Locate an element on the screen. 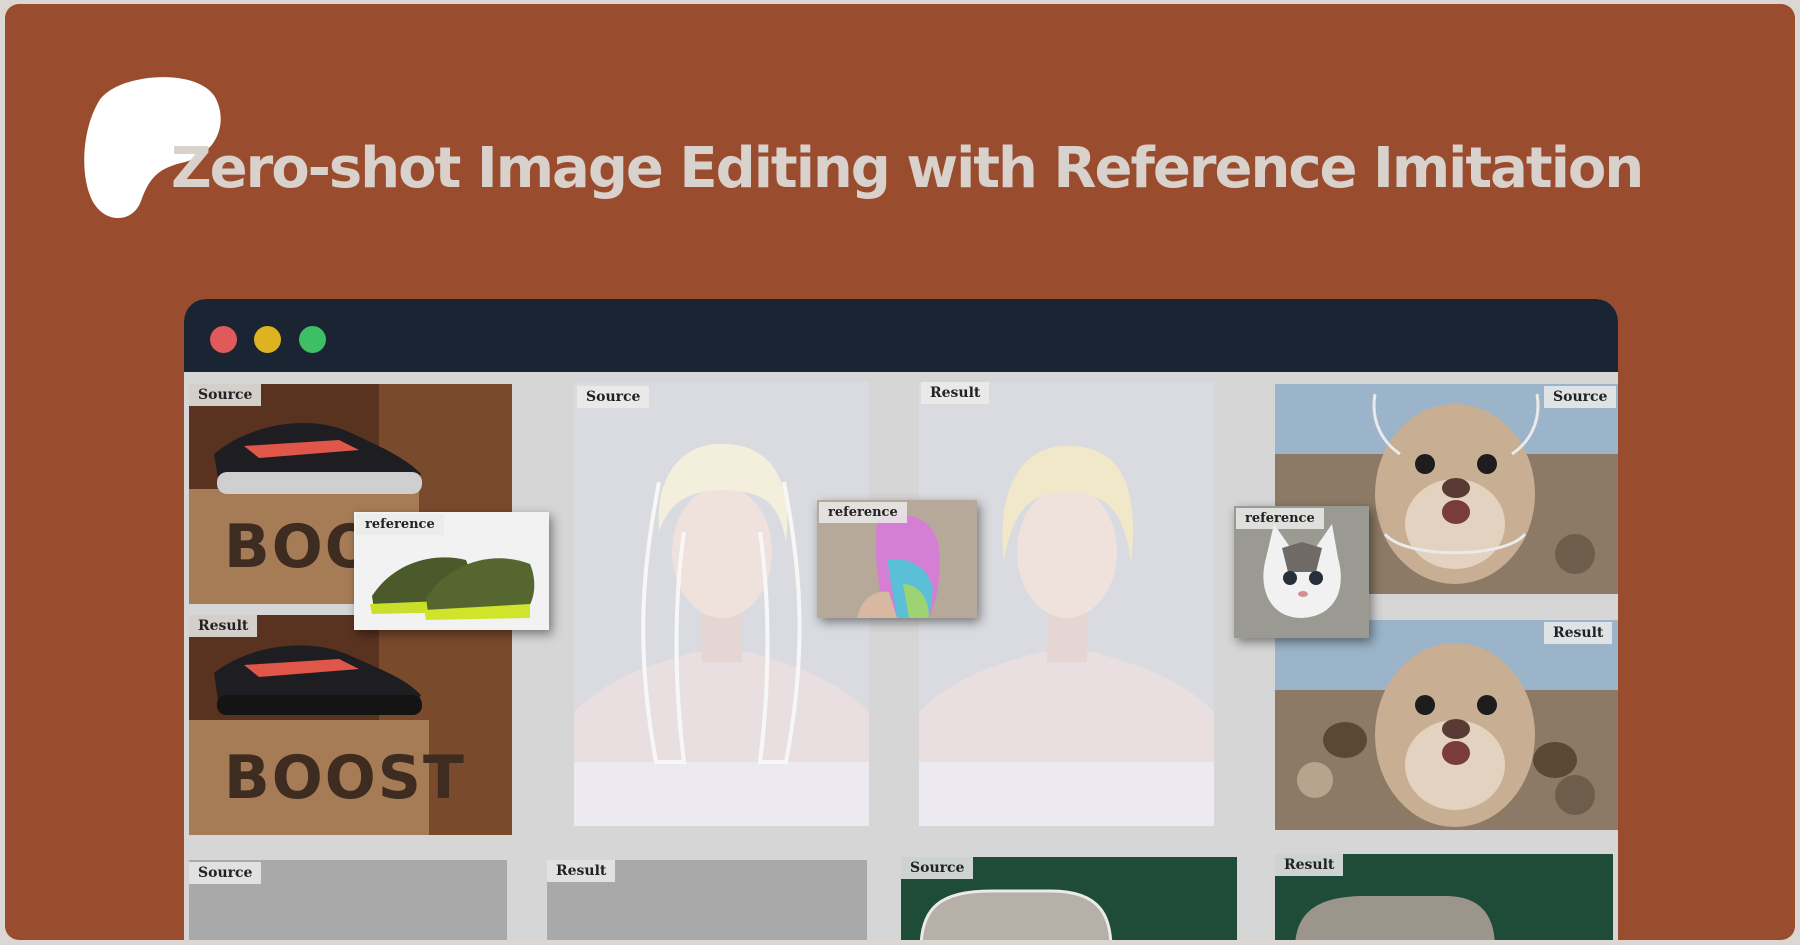 The width and height of the screenshot is (1800, 945). otter-reference-tag: reference is located at coordinates (1280, 518).